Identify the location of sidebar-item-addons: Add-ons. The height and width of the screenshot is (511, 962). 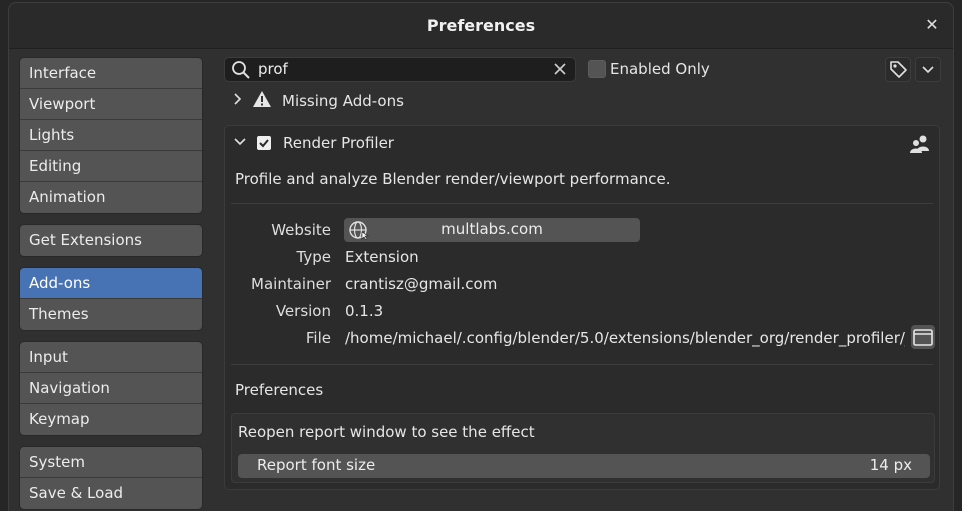
(111, 283).